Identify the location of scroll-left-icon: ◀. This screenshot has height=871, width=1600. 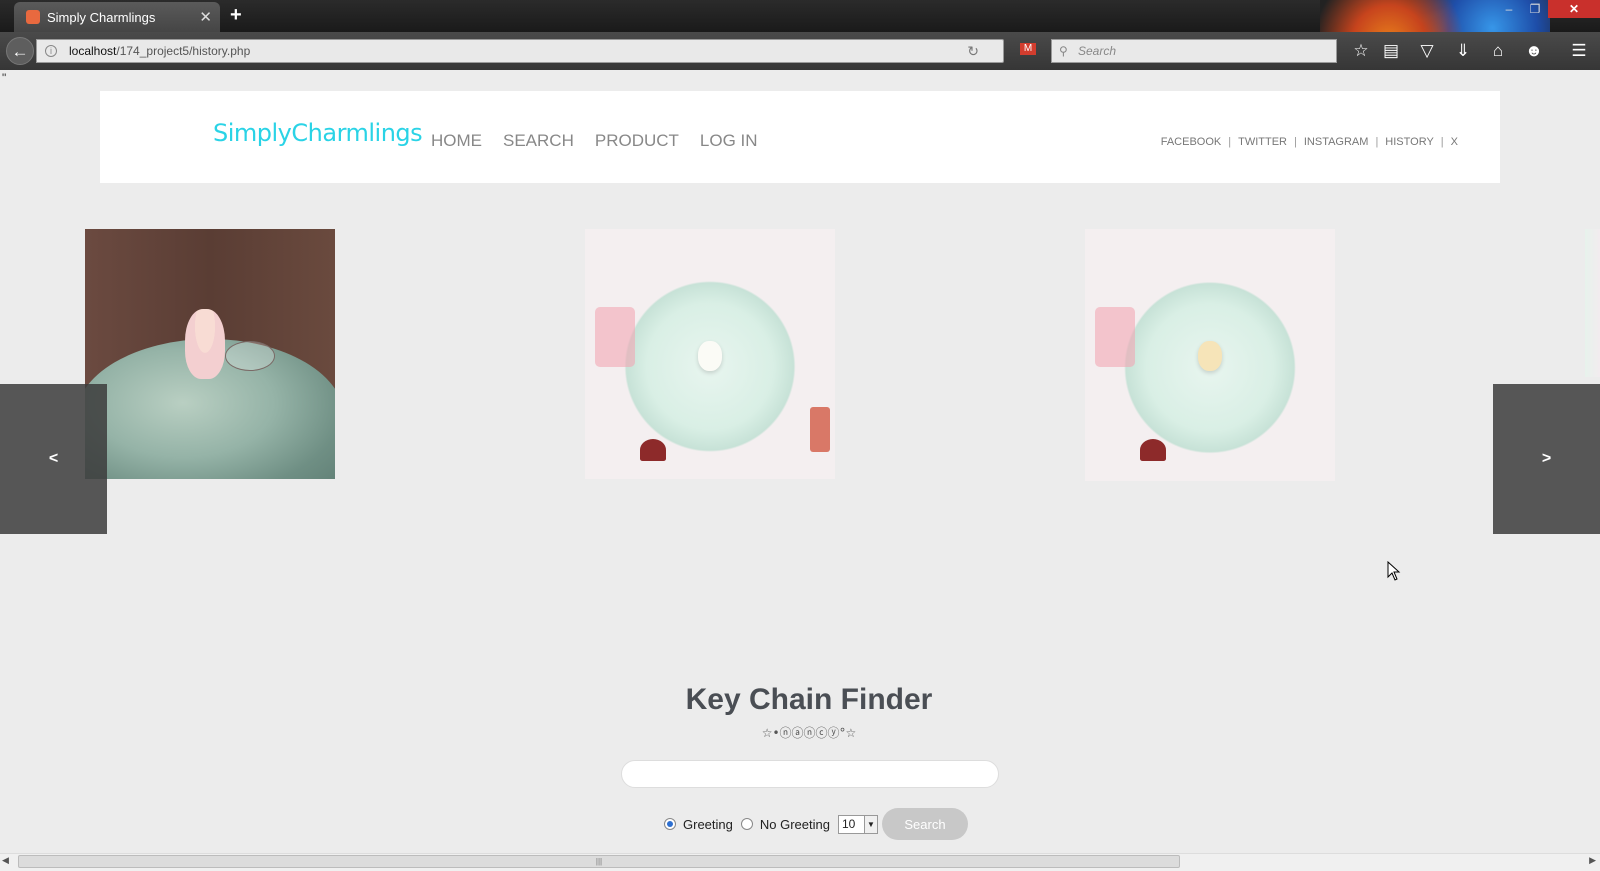
(5, 860).